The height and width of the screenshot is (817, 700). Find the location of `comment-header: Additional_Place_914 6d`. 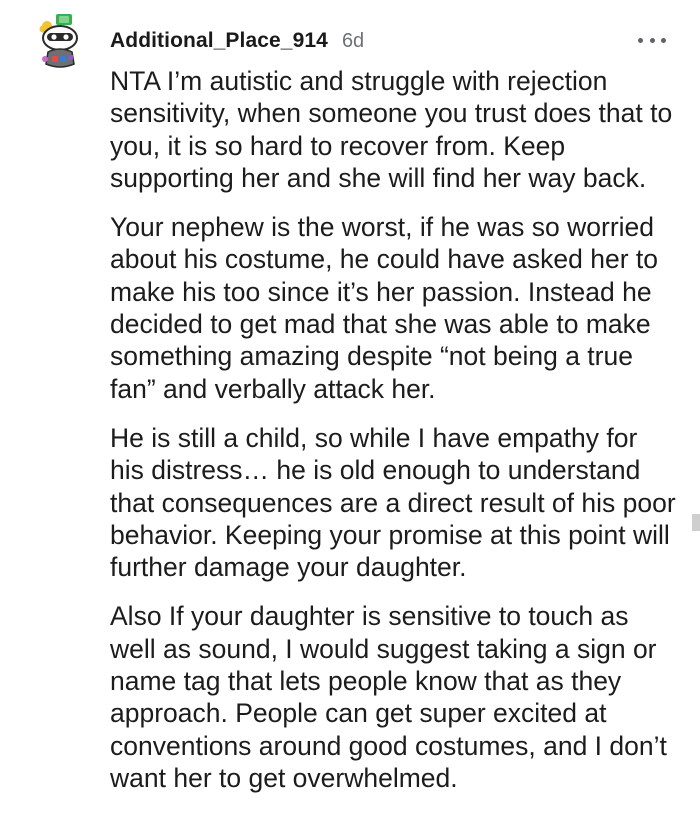

comment-header: Additional_Place_914 6d is located at coordinates (237, 41).